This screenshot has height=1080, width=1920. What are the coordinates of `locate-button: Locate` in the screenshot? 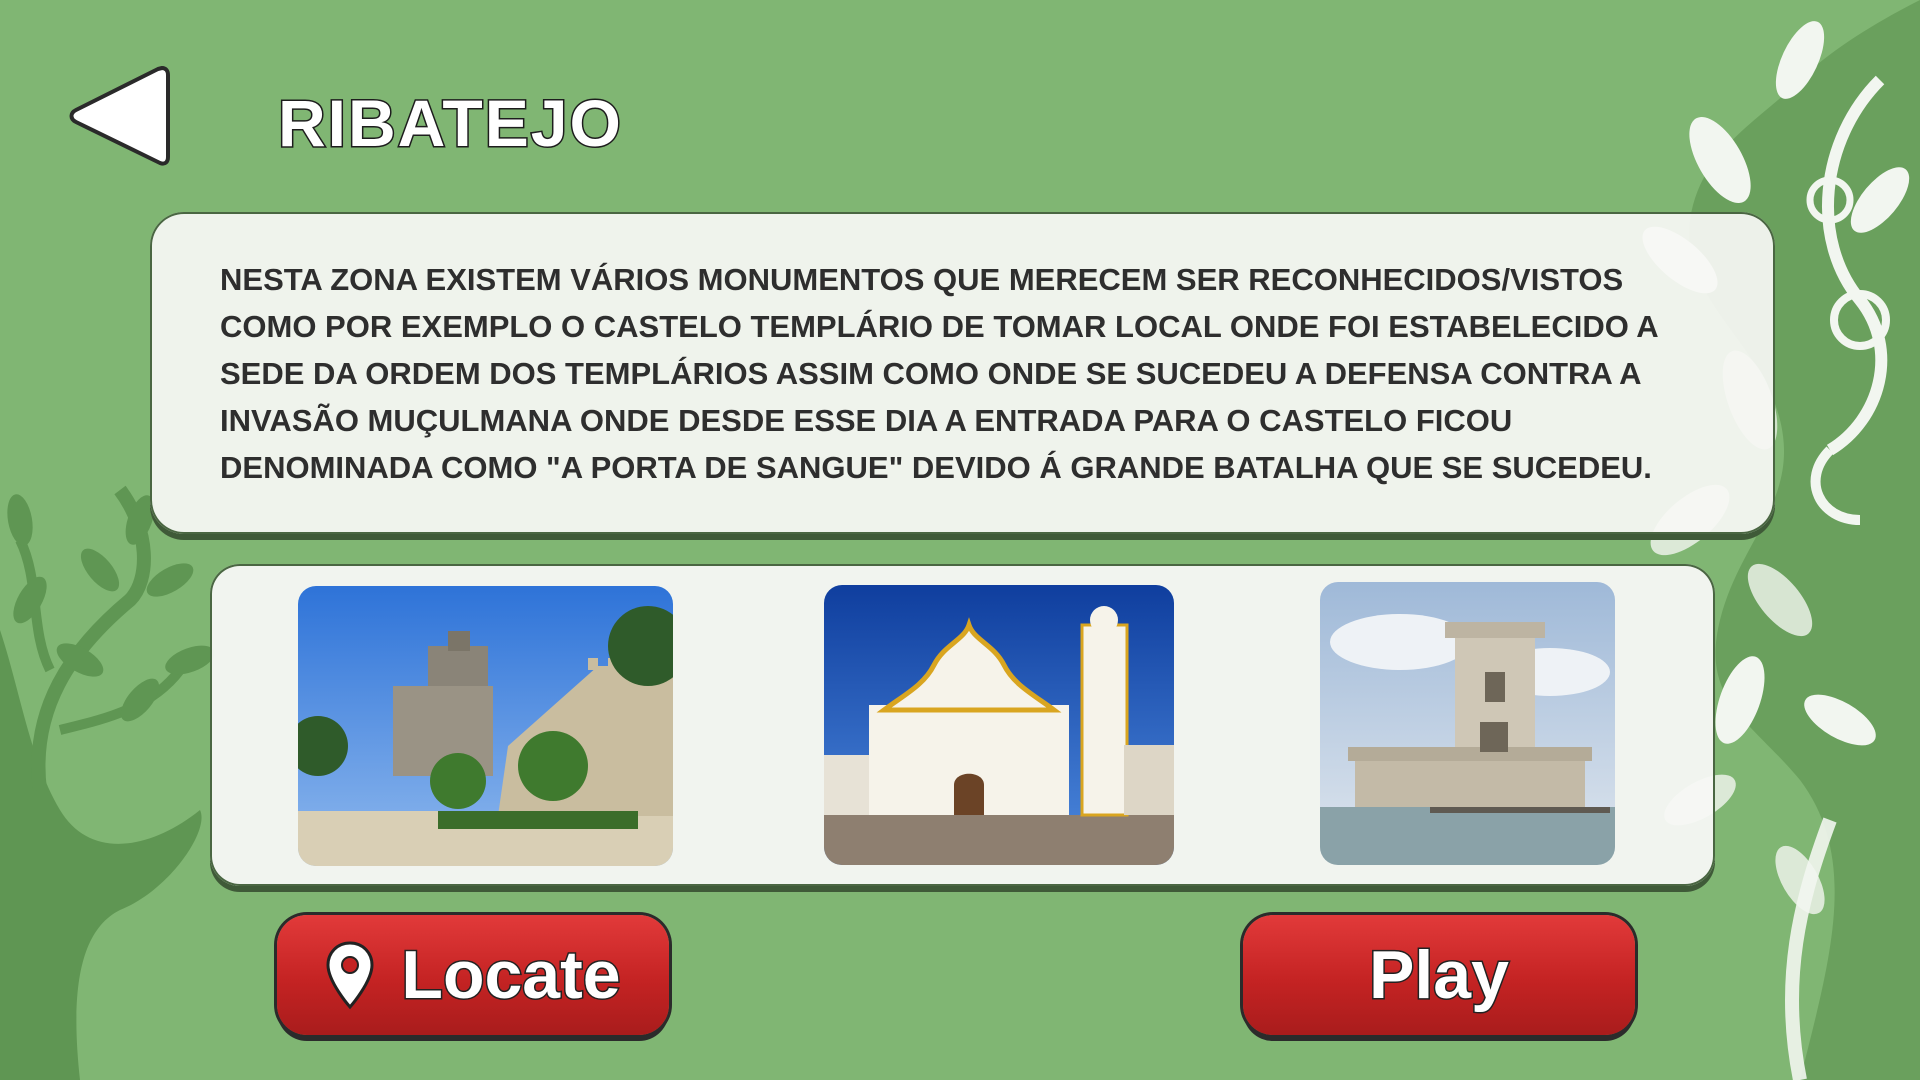 It's located at (473, 975).